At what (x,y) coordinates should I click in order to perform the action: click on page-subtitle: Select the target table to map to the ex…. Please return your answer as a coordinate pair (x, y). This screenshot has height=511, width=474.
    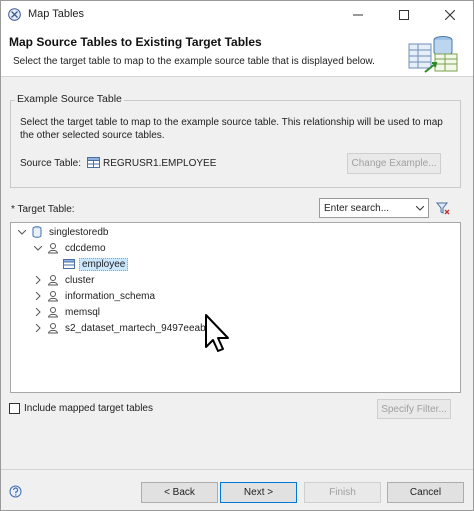
    Looking at the image, I should click on (194, 61).